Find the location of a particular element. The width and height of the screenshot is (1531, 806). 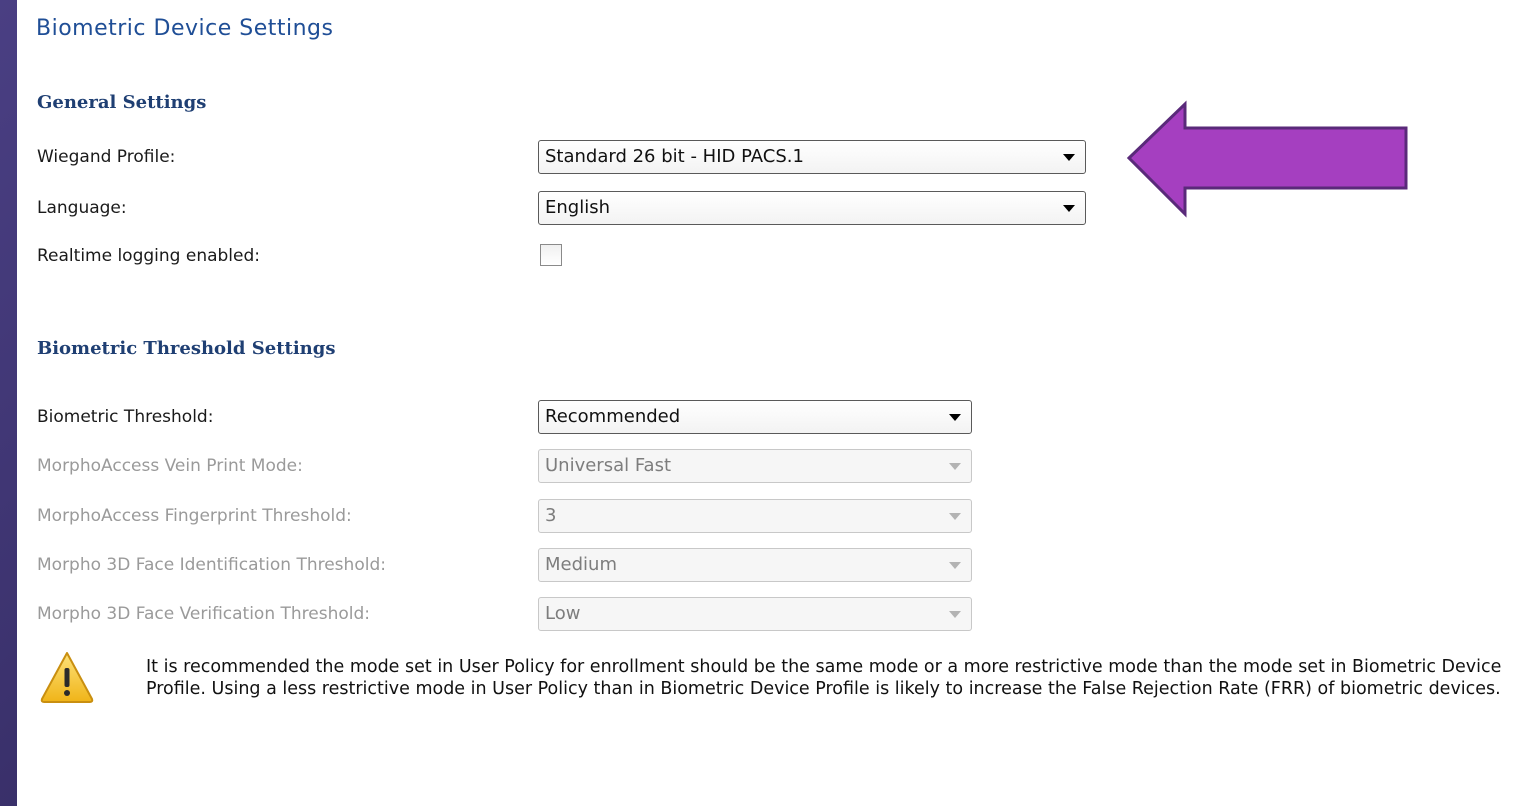

face-verification-value: Low is located at coordinates (563, 613).